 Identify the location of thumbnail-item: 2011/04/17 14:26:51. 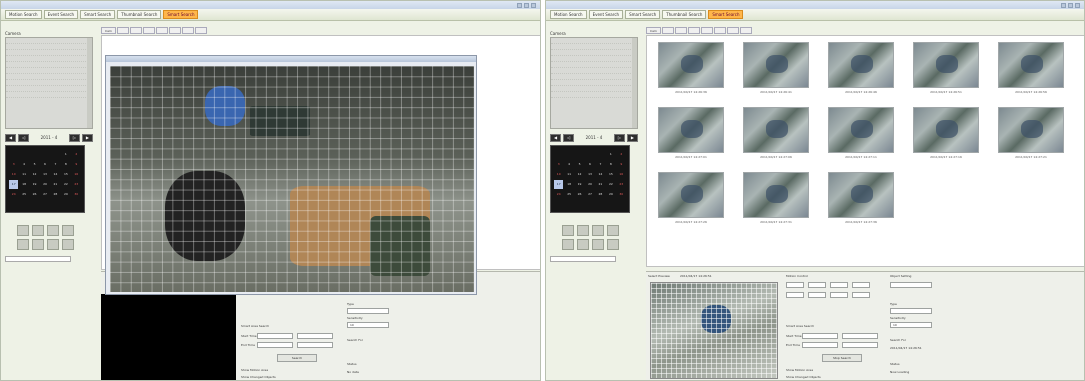
(946, 71).